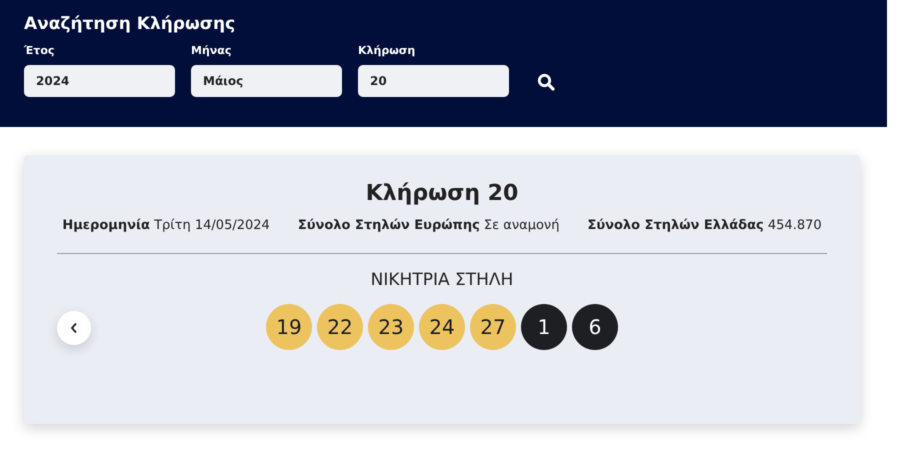 The width and height of the screenshot is (900, 450). Describe the element at coordinates (99, 81) in the screenshot. I see `input-field: 2024` at that location.